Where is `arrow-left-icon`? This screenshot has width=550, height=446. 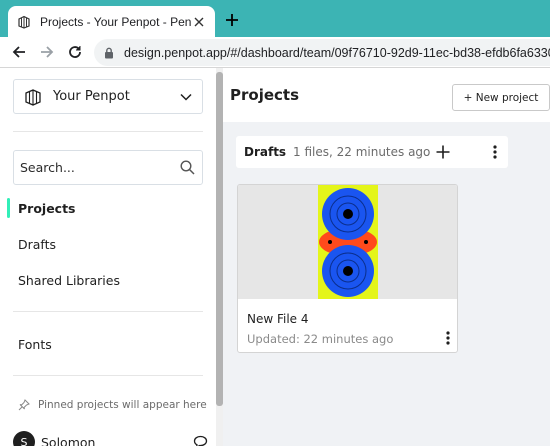
arrow-left-icon is located at coordinates (18, 52).